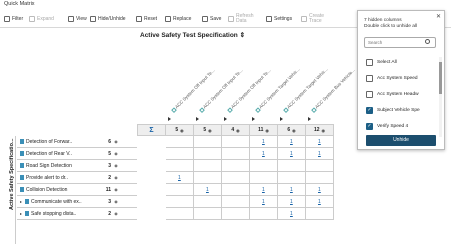 The width and height of the screenshot is (451, 244). What do you see at coordinates (401, 140) in the screenshot?
I see `unhide-button: Unhide` at bounding box center [401, 140].